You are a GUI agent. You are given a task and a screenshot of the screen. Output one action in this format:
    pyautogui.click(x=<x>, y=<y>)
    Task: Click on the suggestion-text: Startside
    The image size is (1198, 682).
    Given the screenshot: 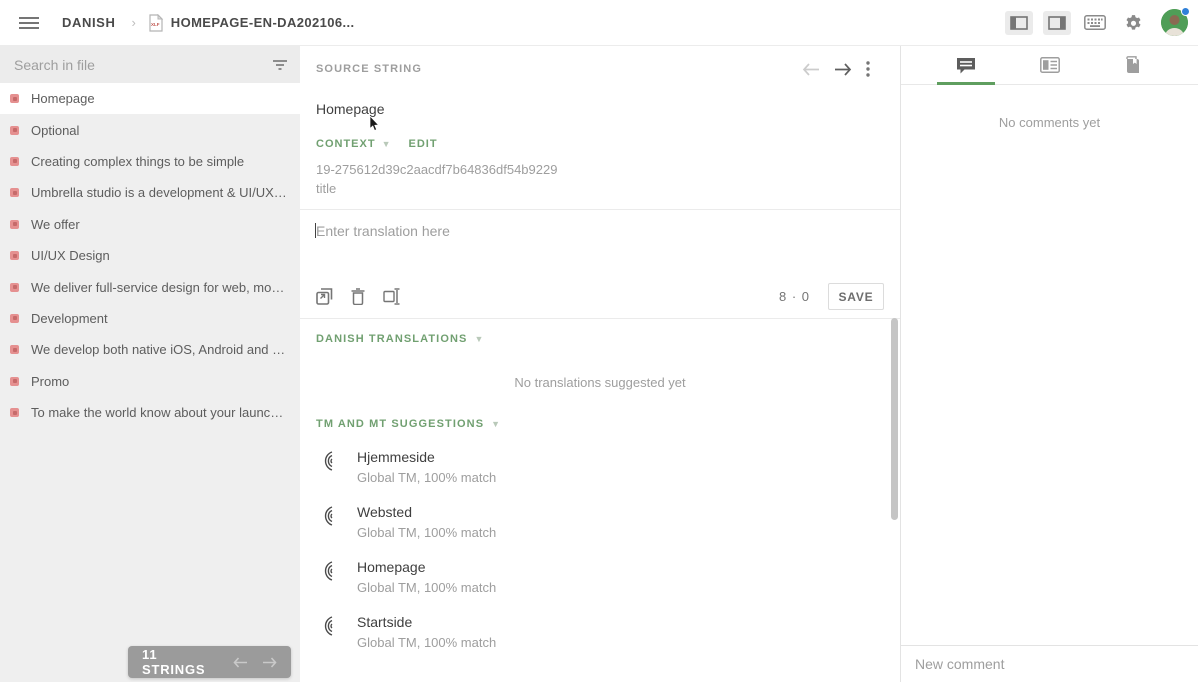 What is the action you would take?
    pyautogui.click(x=385, y=622)
    